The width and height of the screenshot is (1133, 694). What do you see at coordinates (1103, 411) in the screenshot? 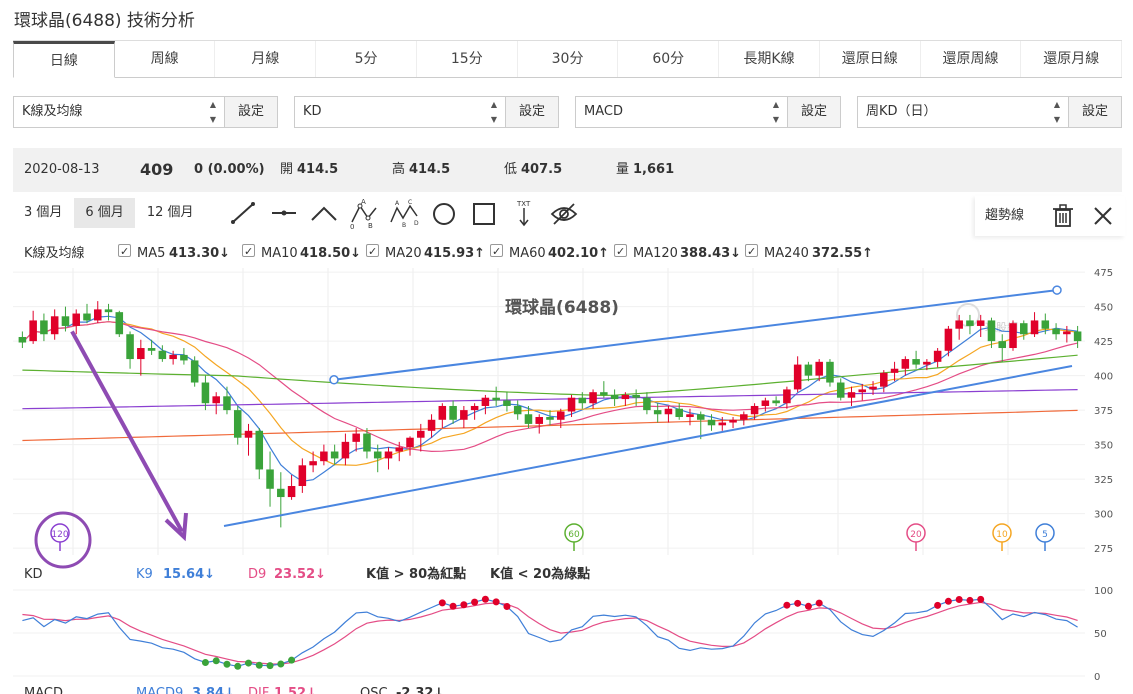
I see `y-tick-label: 375` at bounding box center [1103, 411].